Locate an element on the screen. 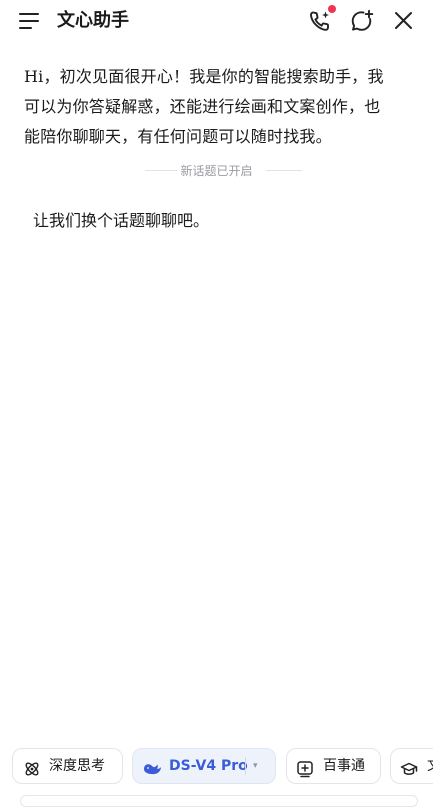 The width and height of the screenshot is (433, 807). greeting-line: 可以为你答疑解惑，还能进行绘画和文案创作，也 is located at coordinates (202, 106).